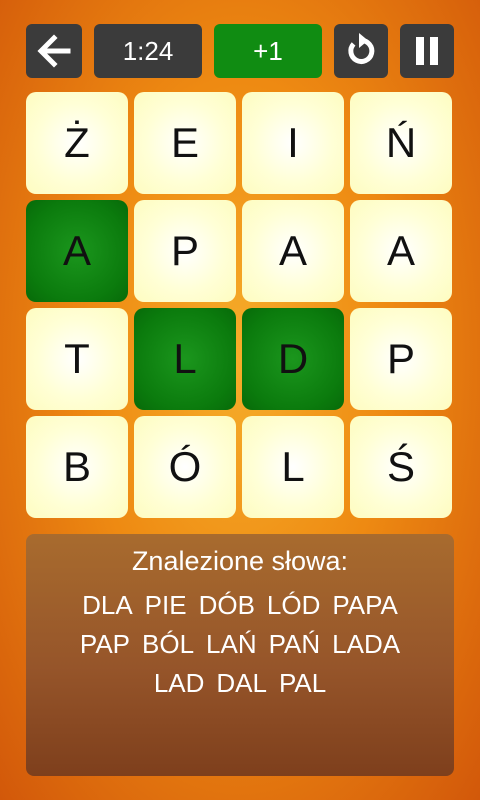  I want to click on letter-tile: I, so click(293, 143).